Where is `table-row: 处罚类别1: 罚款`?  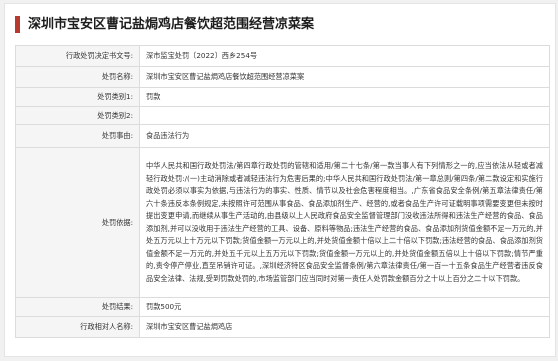
table-row: 处罚类别1: 罚款 is located at coordinates (282, 97).